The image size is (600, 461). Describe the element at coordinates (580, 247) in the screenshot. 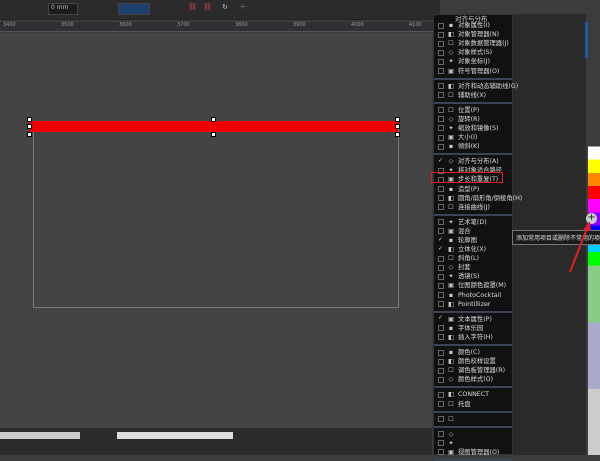

I see `red-arrow-icon` at that location.